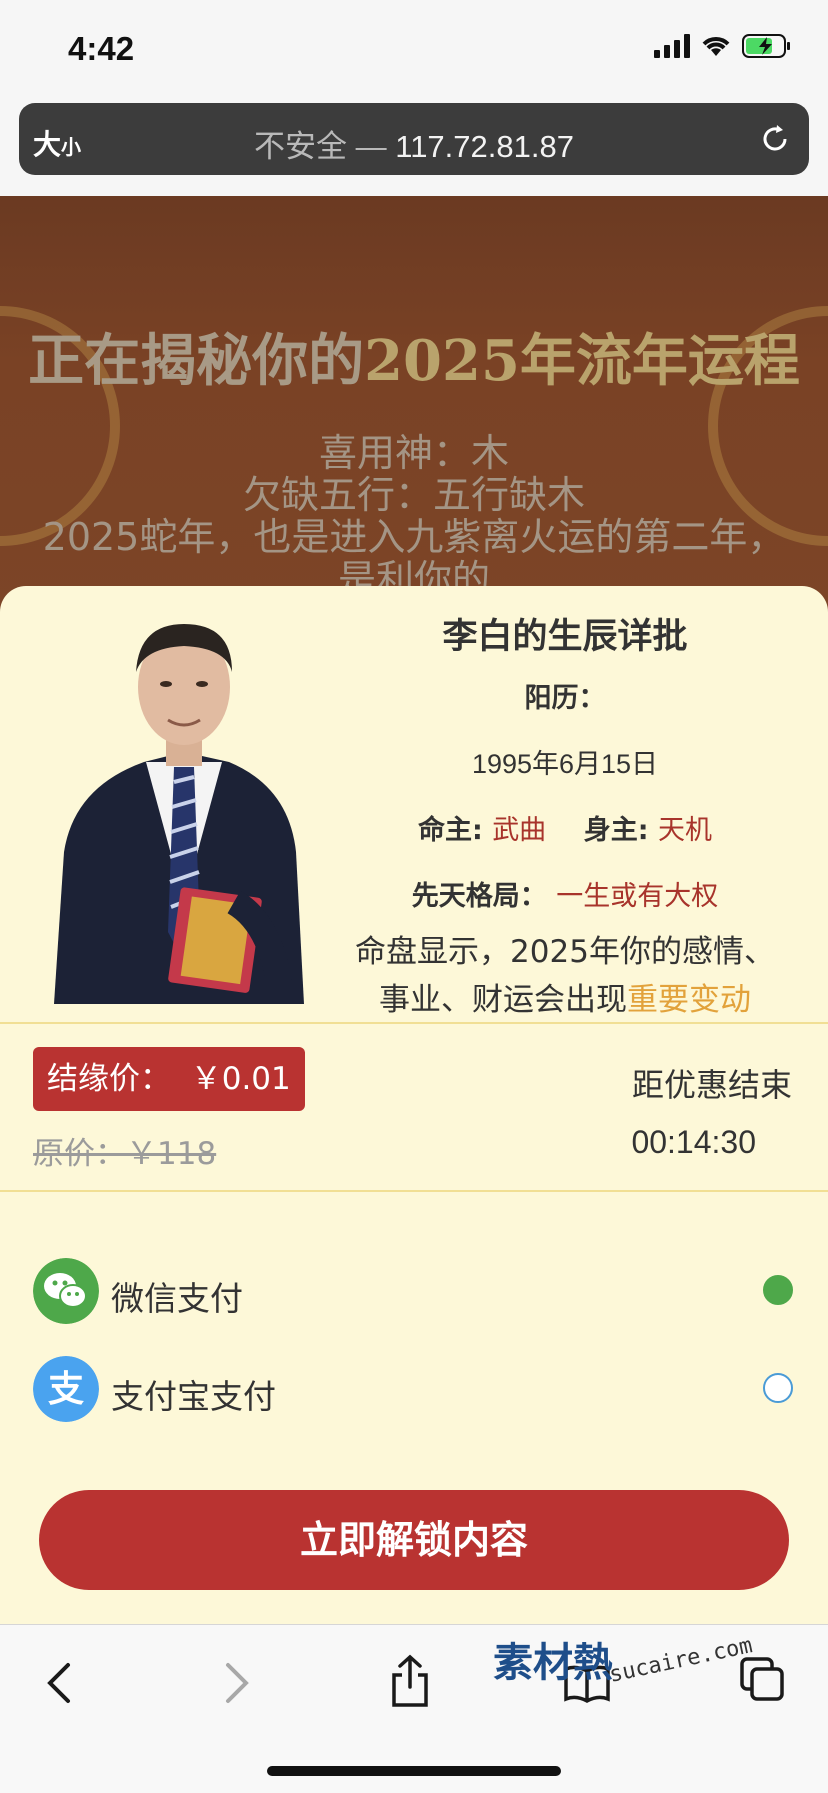 This screenshot has width=828, height=1793. Describe the element at coordinates (193, 1396) in the screenshot. I see `alipay-label: 支付宝支付` at that location.